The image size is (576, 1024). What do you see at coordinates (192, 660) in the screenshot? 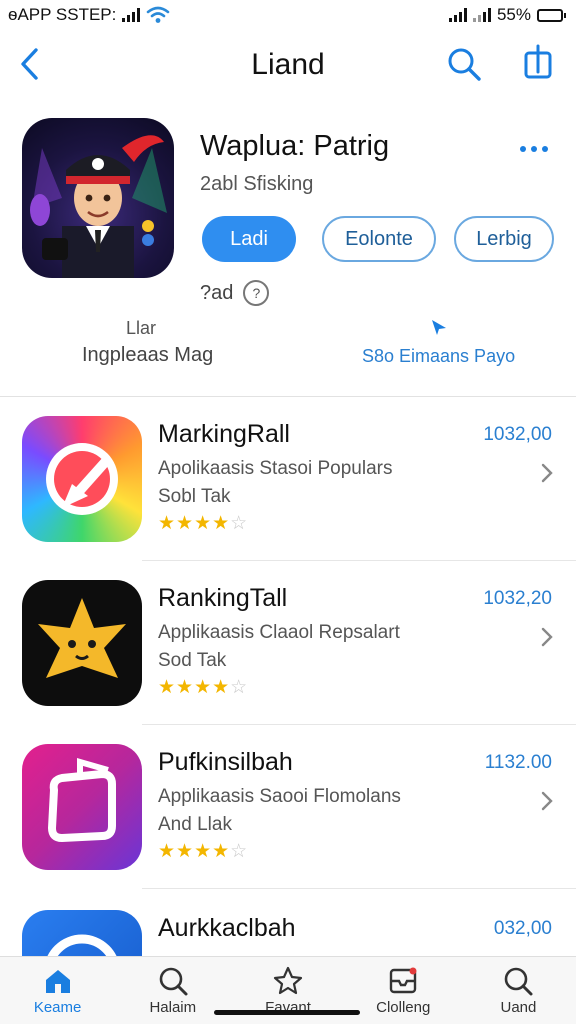
I see `app-subtitle: Sod Tak` at bounding box center [192, 660].